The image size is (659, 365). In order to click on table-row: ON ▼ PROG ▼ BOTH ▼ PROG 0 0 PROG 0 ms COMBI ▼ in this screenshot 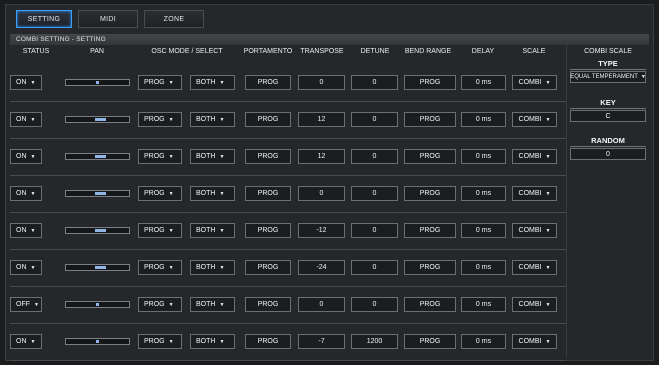, I will do `click(288, 83)`.